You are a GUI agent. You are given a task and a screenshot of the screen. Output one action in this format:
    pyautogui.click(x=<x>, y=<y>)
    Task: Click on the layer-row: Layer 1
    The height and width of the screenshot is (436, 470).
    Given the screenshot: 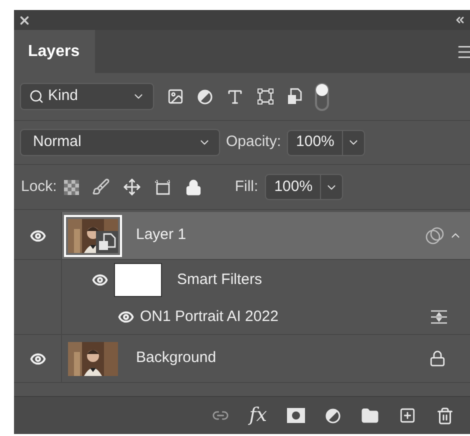 What is the action you would take?
    pyautogui.click(x=265, y=235)
    